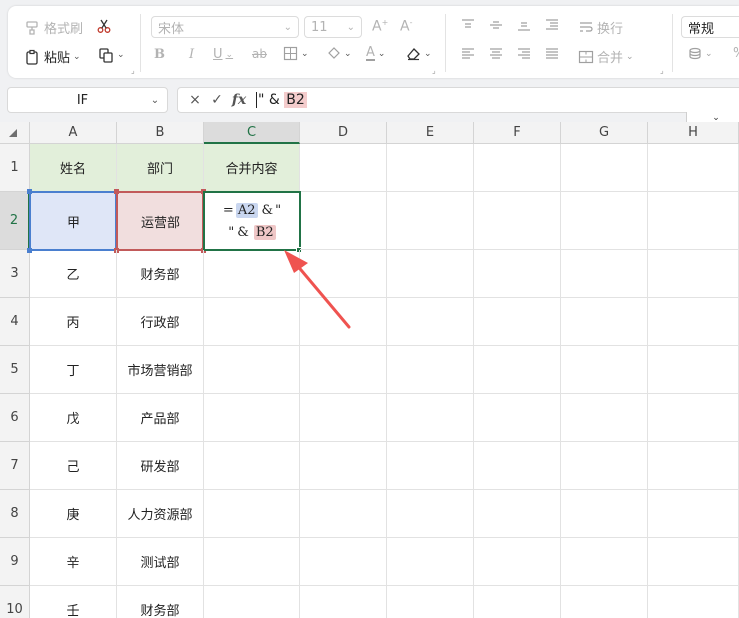  I want to click on cell-d9, so click(343, 562).